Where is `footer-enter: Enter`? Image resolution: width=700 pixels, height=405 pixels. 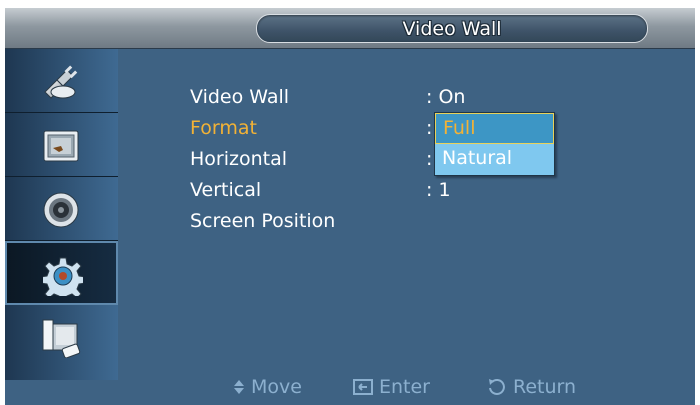 footer-enter: Enter is located at coordinates (391, 387).